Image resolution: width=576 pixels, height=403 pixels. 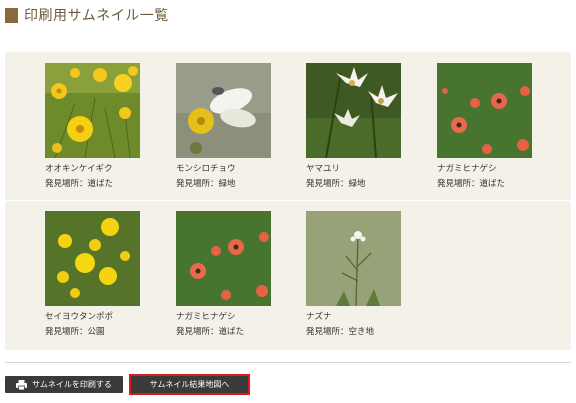 I want to click on thumbnail-item: セイヨウタンポポ 発見場所：公園, so click(x=100, y=274).